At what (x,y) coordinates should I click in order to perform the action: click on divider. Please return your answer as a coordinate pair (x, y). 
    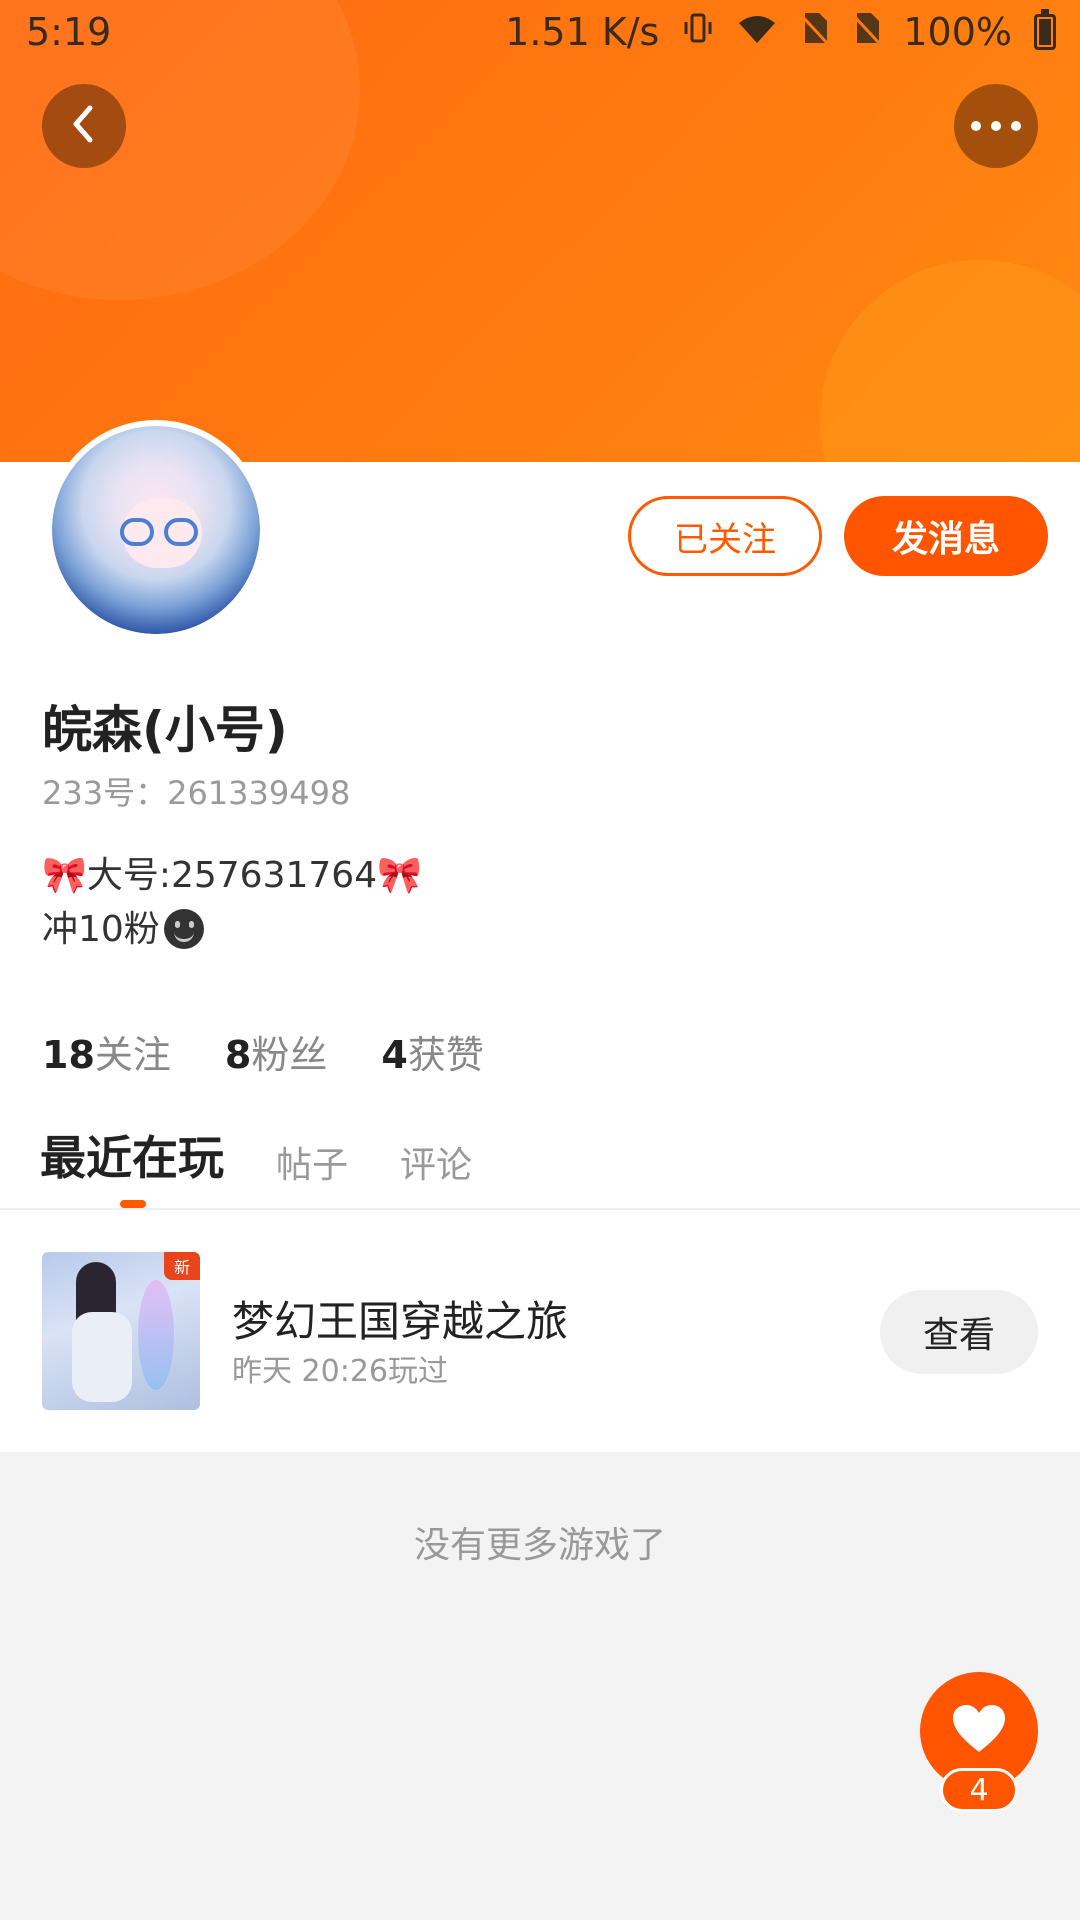
    Looking at the image, I should click on (540, 1209).